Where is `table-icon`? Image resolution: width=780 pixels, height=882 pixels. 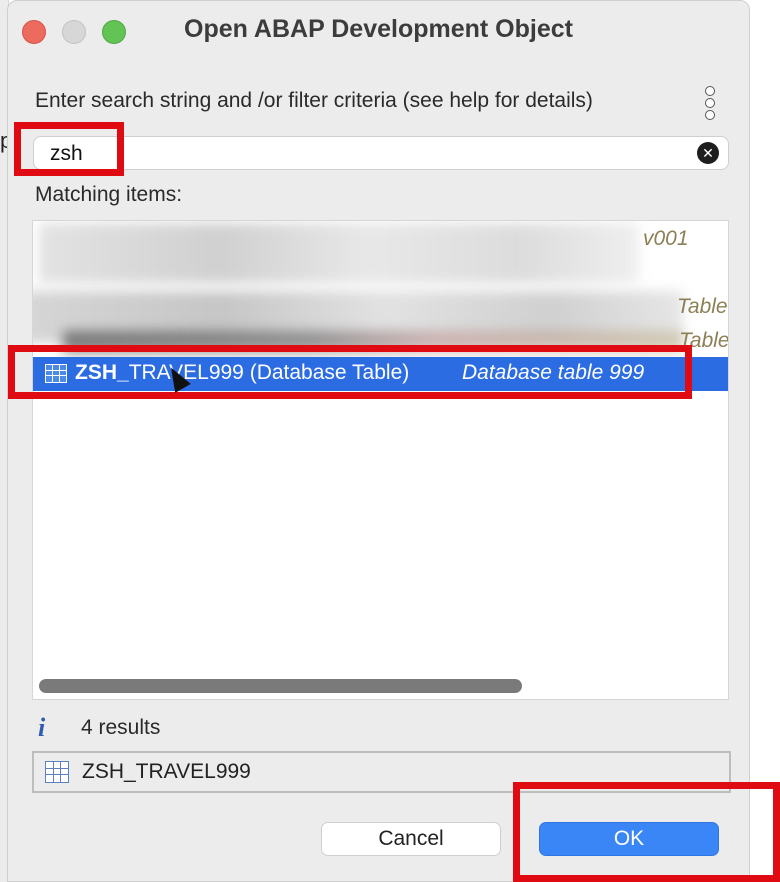
table-icon is located at coordinates (57, 772).